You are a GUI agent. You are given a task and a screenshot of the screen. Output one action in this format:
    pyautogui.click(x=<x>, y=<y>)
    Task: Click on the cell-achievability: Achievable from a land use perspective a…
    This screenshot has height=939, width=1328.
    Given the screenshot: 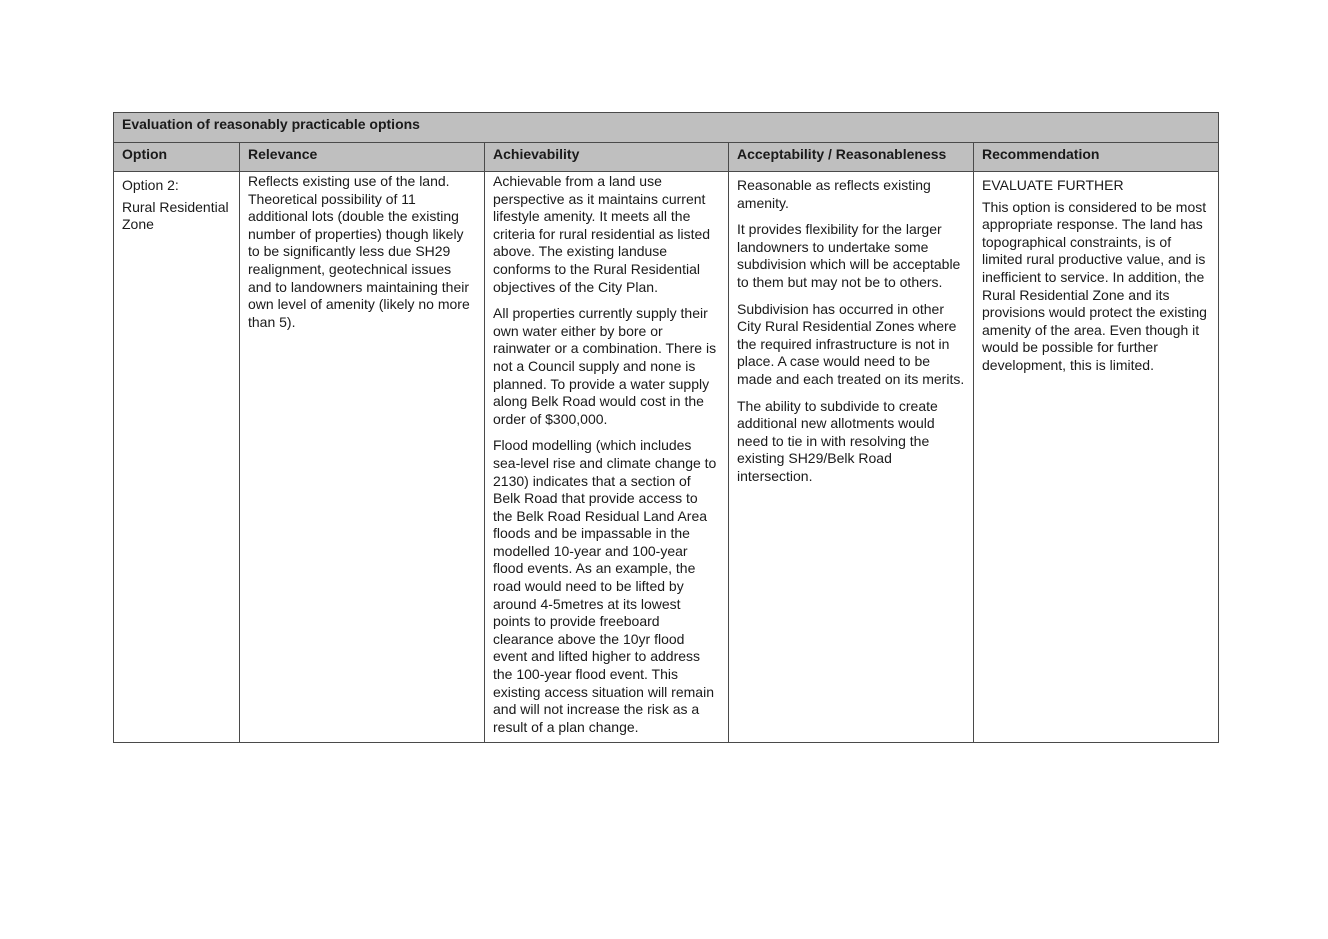 What is the action you would take?
    pyautogui.click(x=606, y=457)
    